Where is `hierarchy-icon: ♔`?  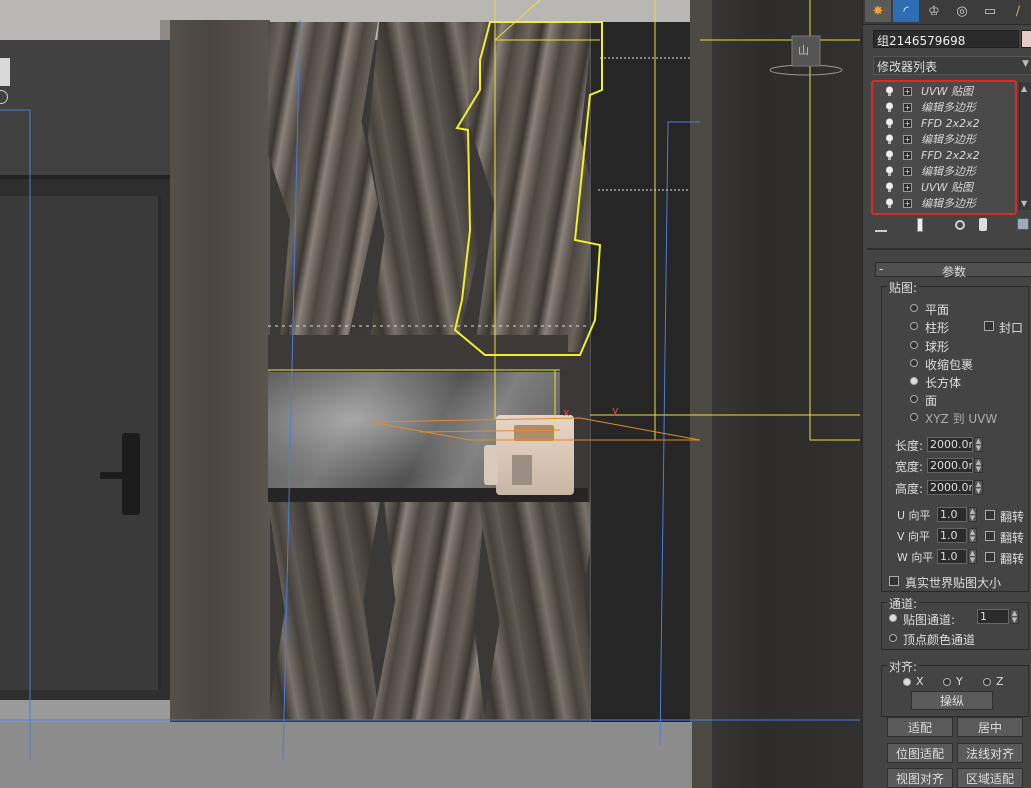
hierarchy-icon: ♔ is located at coordinates (934, 11).